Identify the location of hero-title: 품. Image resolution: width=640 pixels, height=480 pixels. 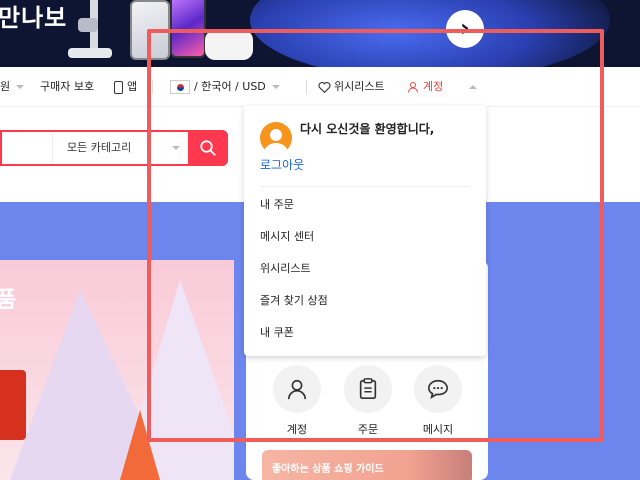
(8, 300).